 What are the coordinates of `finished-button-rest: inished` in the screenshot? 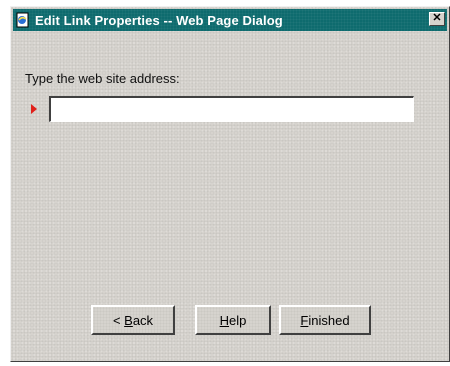 It's located at (329, 320).